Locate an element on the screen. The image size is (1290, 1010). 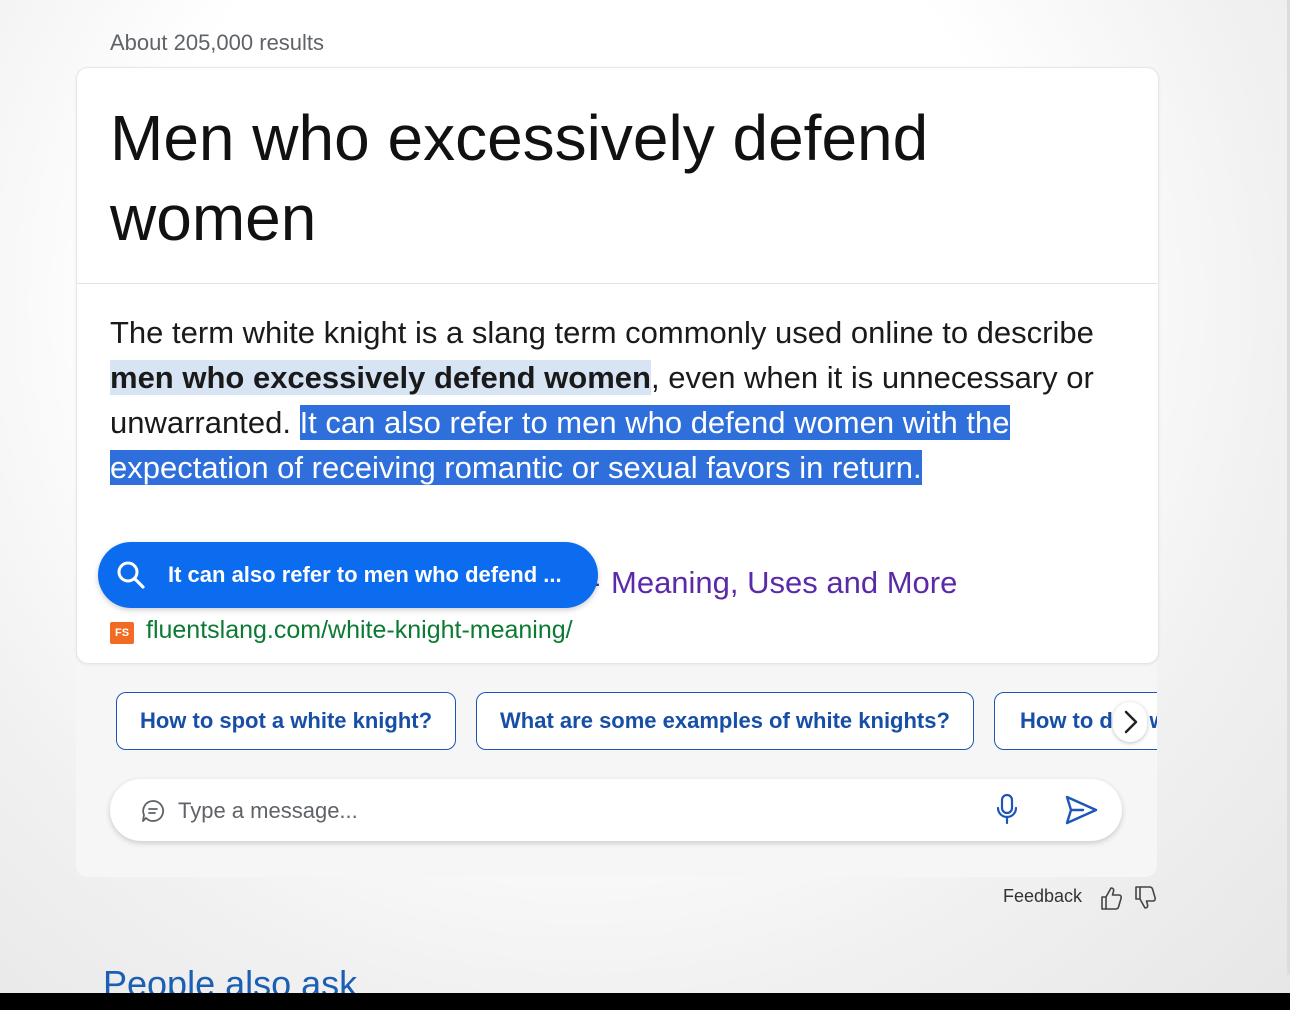
answer-highlight: men who excessively defend women is located at coordinates (380, 377).